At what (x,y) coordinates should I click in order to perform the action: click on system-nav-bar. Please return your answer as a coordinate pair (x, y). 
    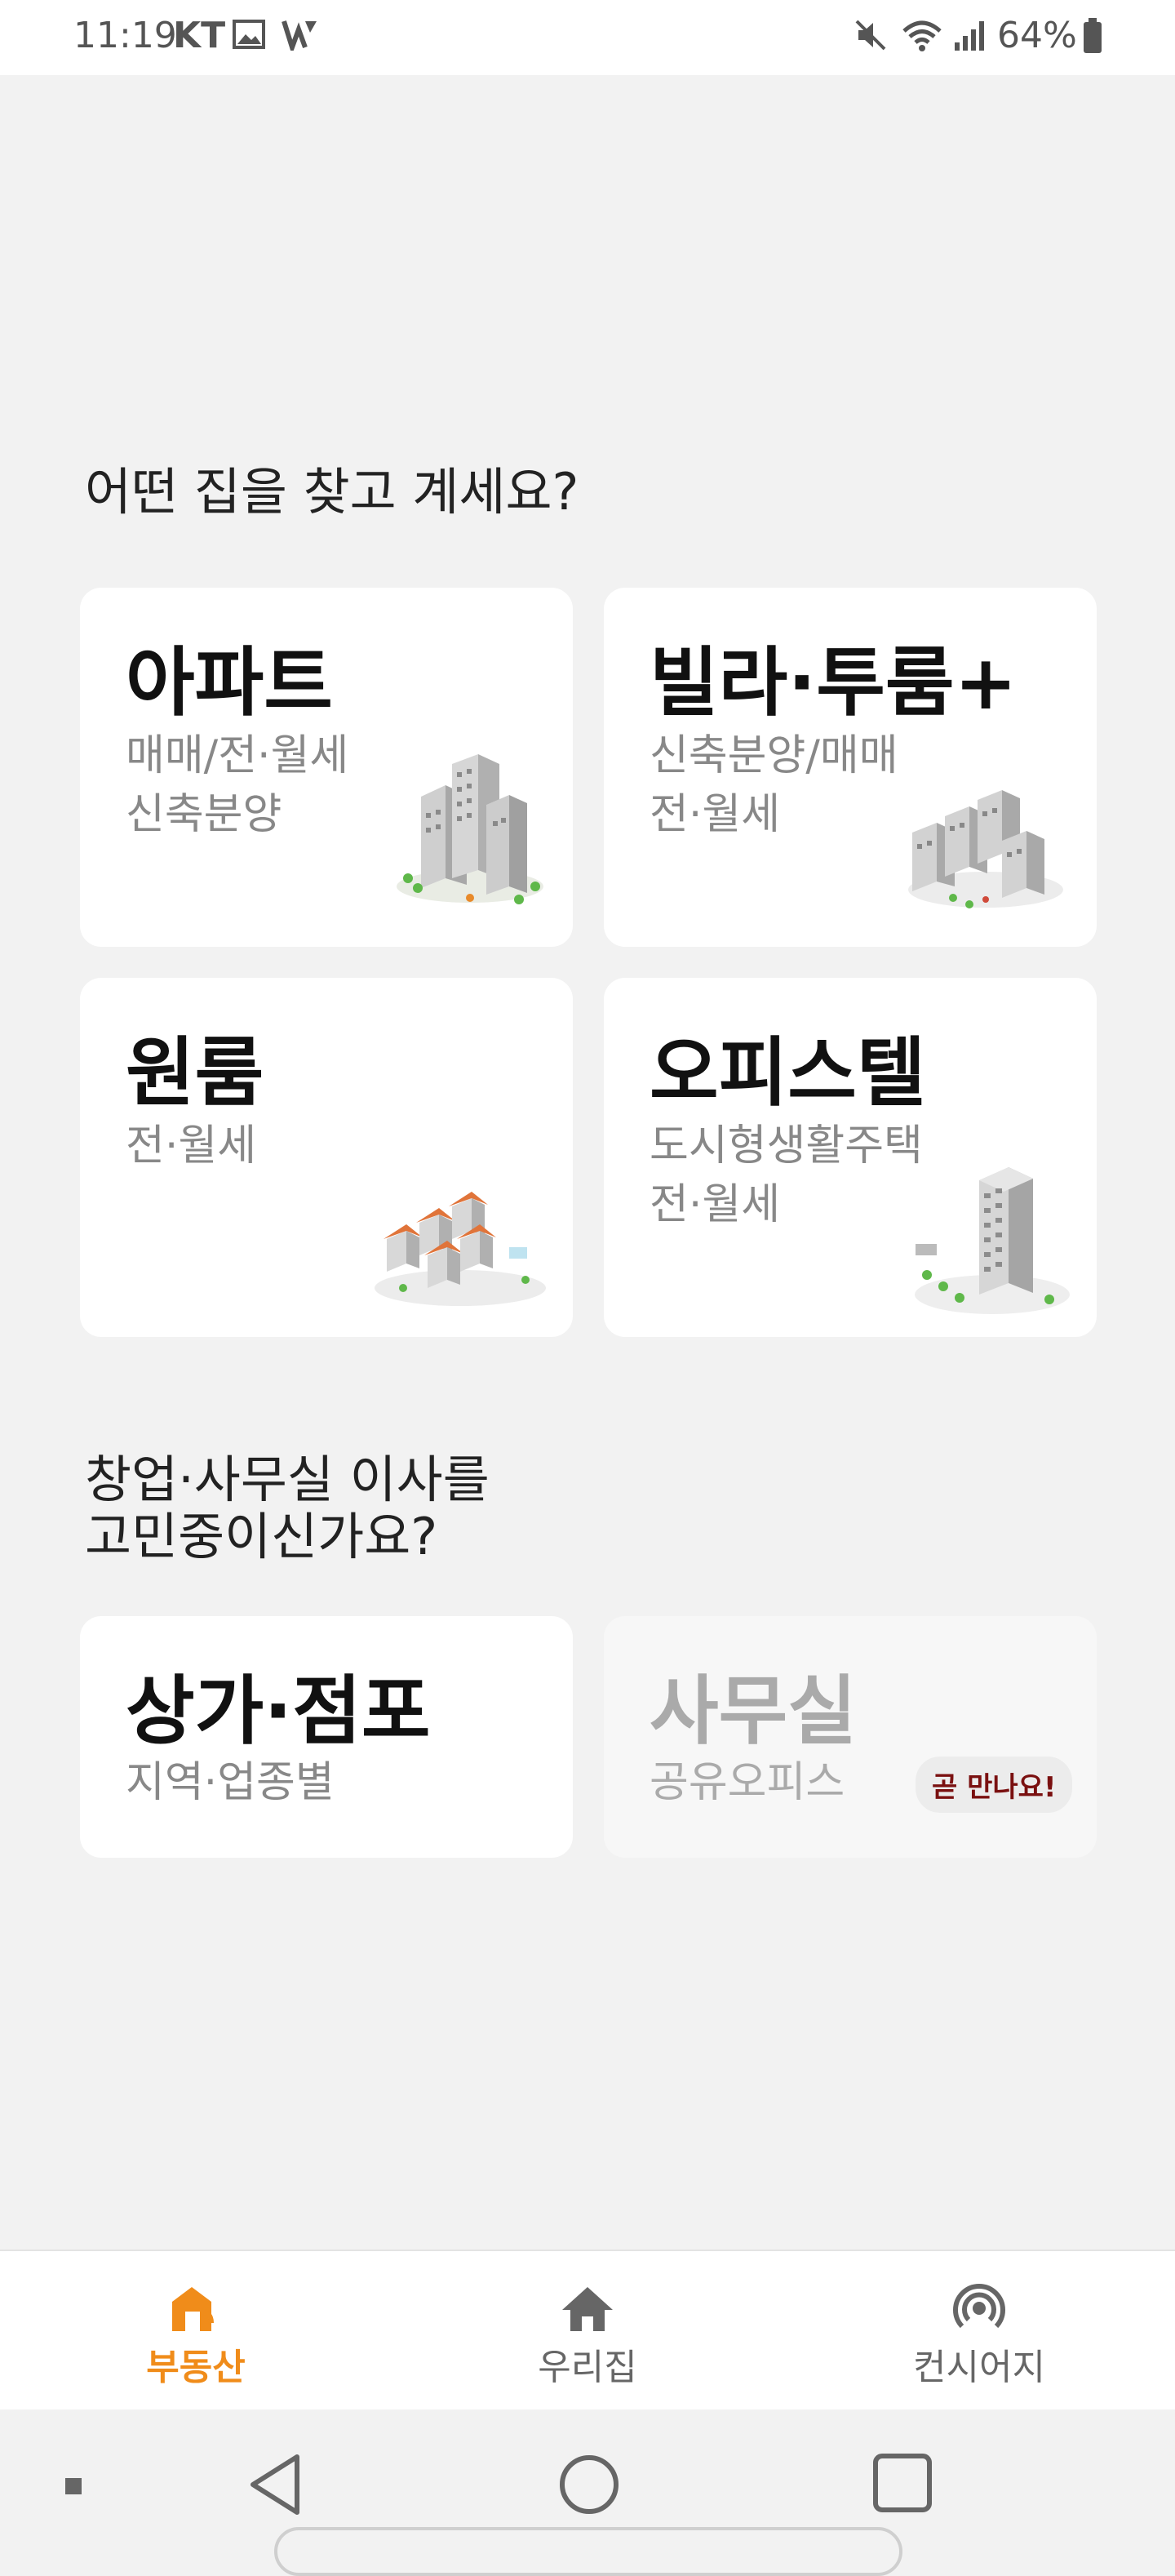
    Looking at the image, I should click on (587, 2478).